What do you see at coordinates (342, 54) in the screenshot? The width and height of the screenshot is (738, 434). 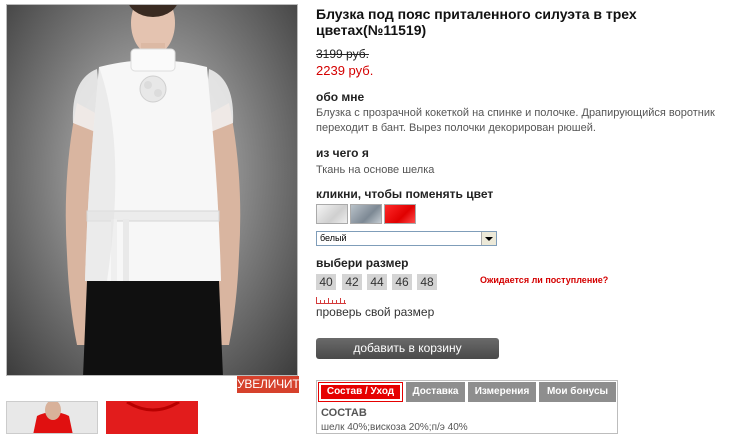 I see `old-price: 3199 руб.` at bounding box center [342, 54].